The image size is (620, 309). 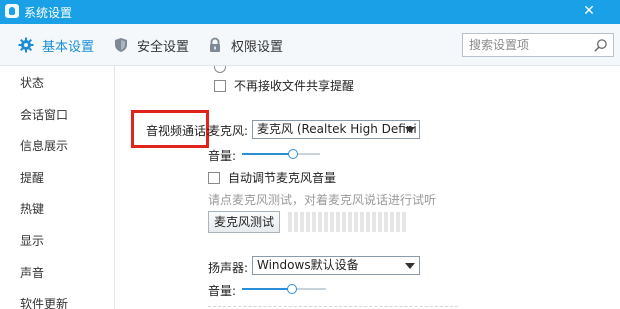 I want to click on speaker-label: 扬声器:, so click(x=228, y=268).